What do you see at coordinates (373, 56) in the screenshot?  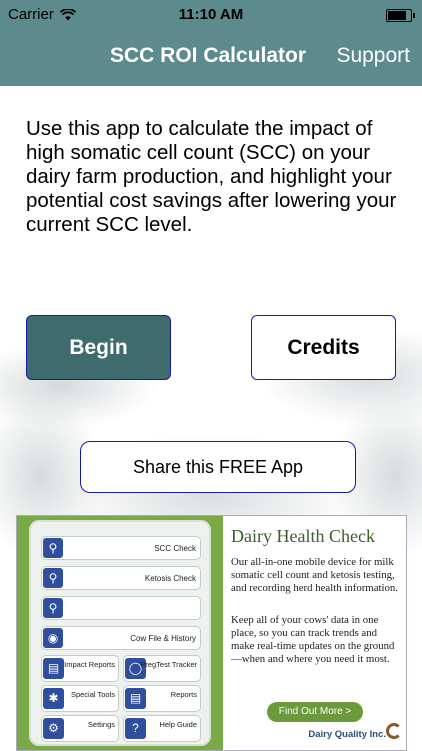 I see `support-button: Support` at bounding box center [373, 56].